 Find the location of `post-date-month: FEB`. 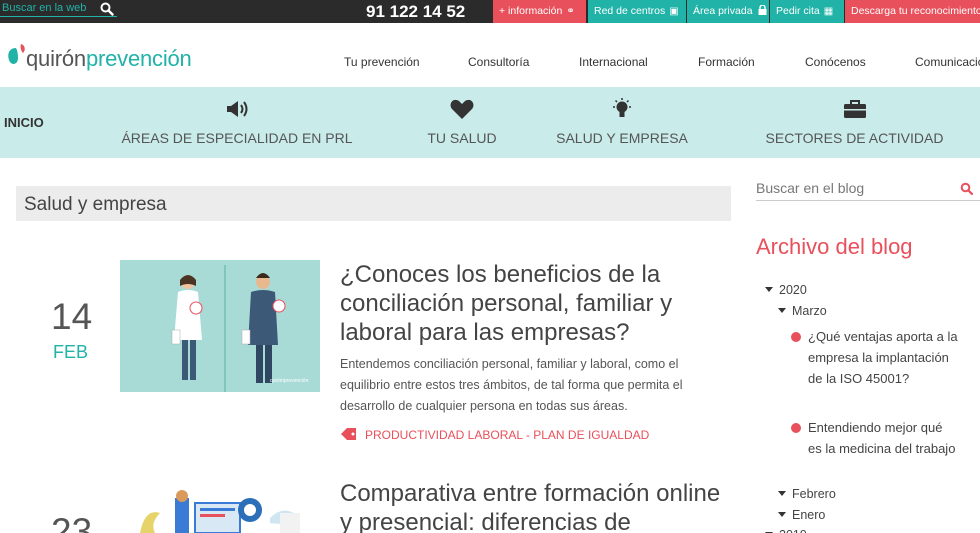

post-date-month: FEB is located at coordinates (71, 352).